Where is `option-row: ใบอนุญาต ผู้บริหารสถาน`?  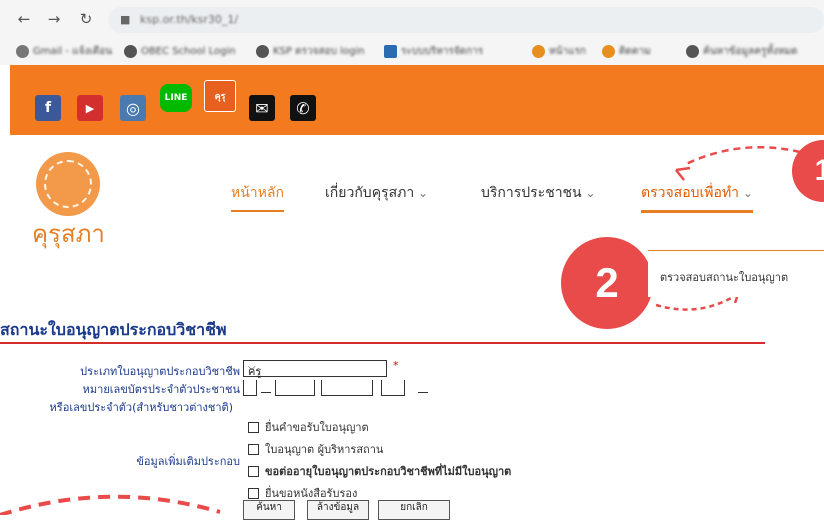
option-row: ใบอนุญาต ผู้บริหารสถาน is located at coordinates (315, 449).